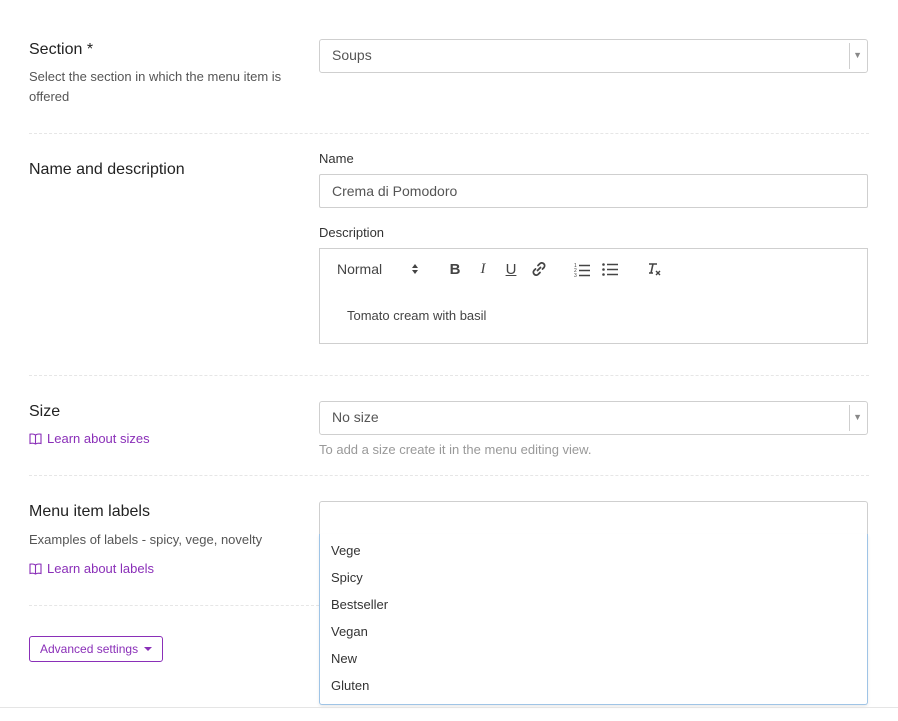 This screenshot has height=721, width=898. What do you see at coordinates (98, 438) in the screenshot?
I see `learn-about-sizes-label: Learn about sizes` at bounding box center [98, 438].